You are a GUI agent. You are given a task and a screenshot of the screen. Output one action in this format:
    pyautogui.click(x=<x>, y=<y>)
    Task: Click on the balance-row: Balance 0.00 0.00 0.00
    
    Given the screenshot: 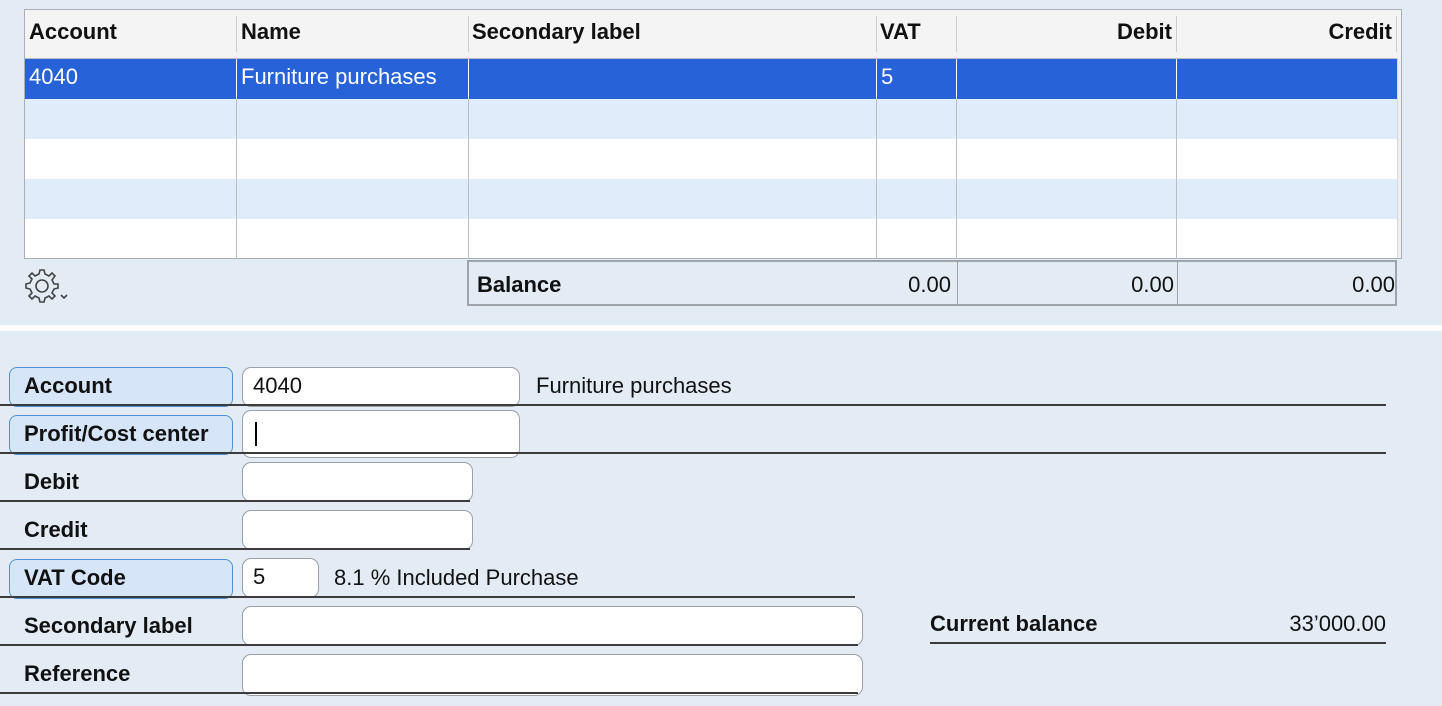 What is the action you would take?
    pyautogui.click(x=932, y=283)
    